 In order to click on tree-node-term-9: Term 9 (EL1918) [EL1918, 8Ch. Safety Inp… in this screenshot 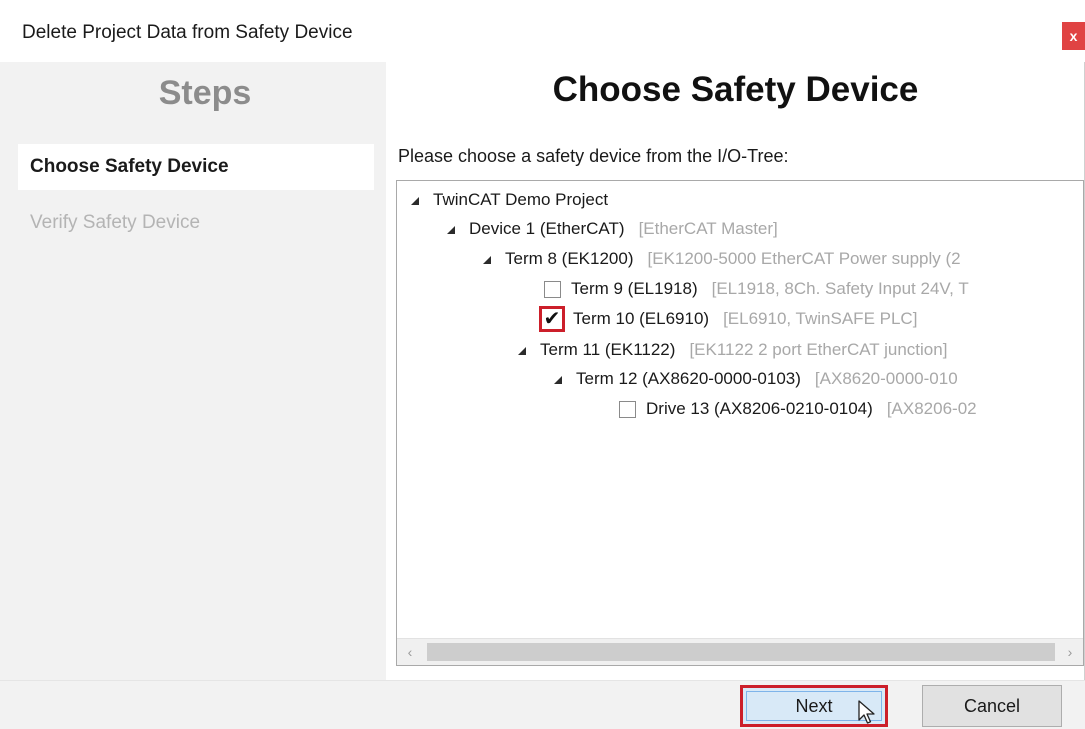, I will do `click(756, 289)`.